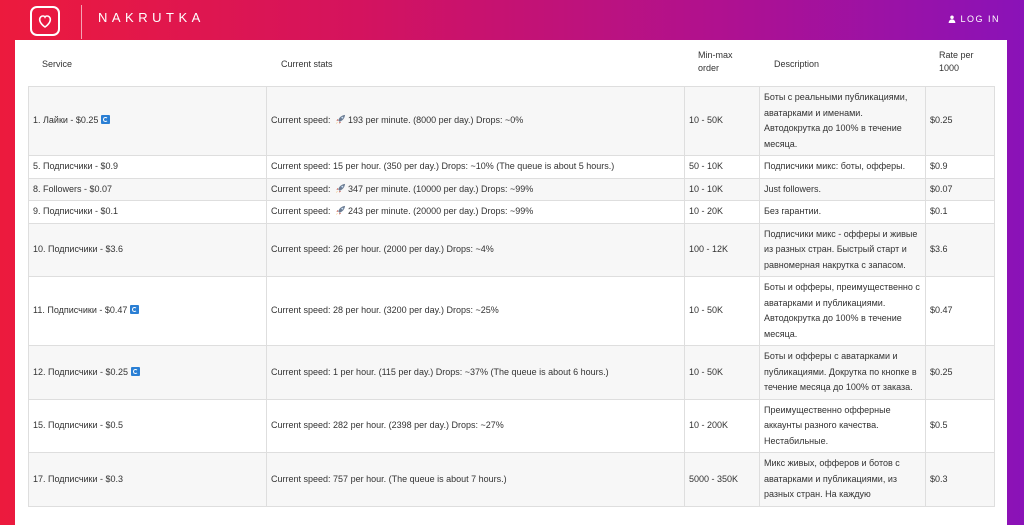 The image size is (1024, 525). I want to click on column-rate: Rate per 1000, so click(956, 62).